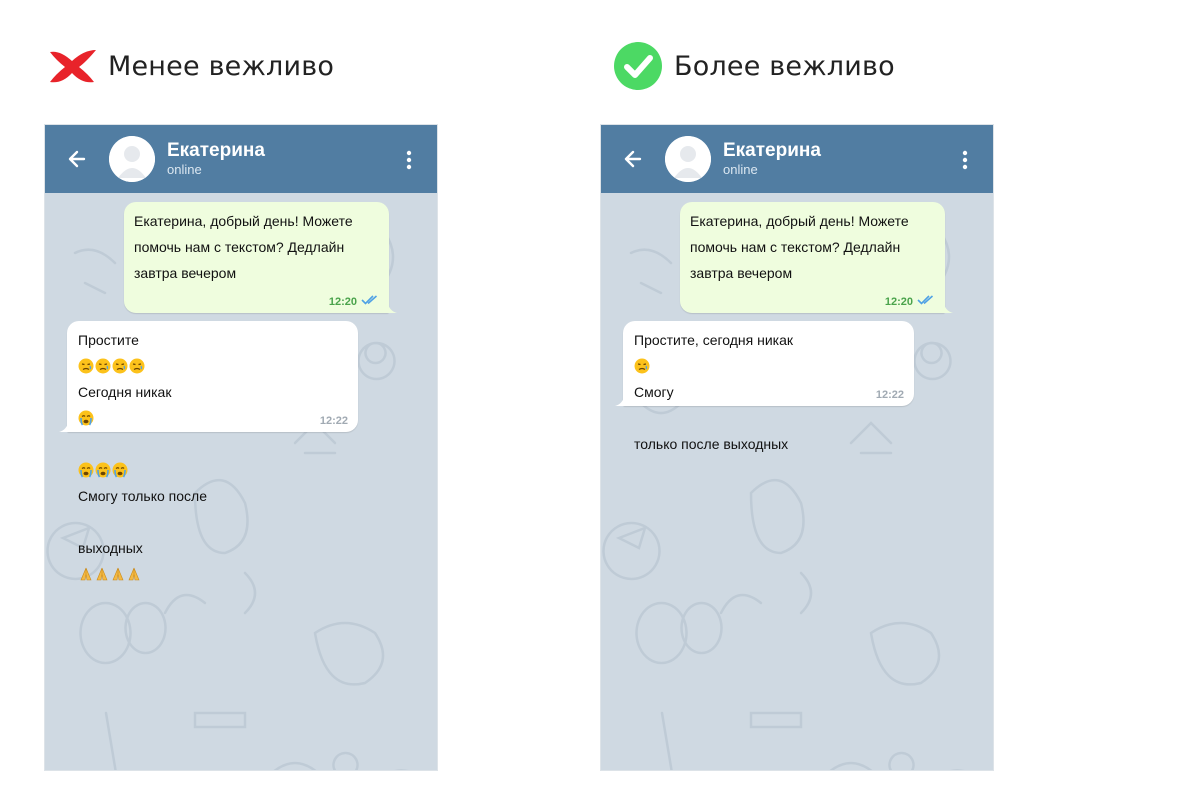  What do you see at coordinates (221, 66) in the screenshot?
I see `heading-text: Менее вежливо` at bounding box center [221, 66].